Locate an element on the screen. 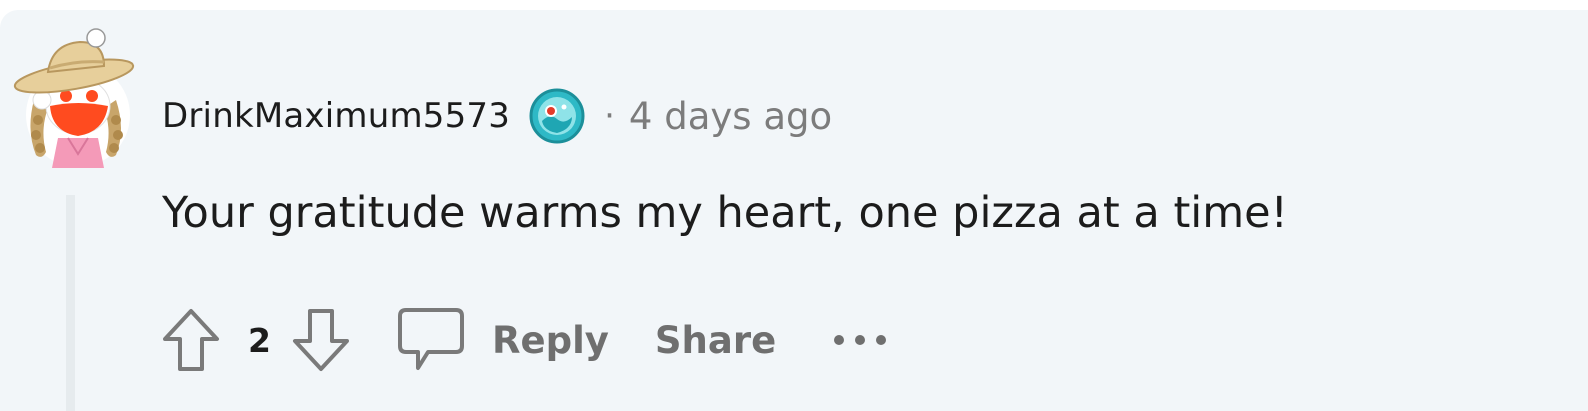 Image resolution: width=1588 pixels, height=411 pixels. downvote-button is located at coordinates (321, 340).